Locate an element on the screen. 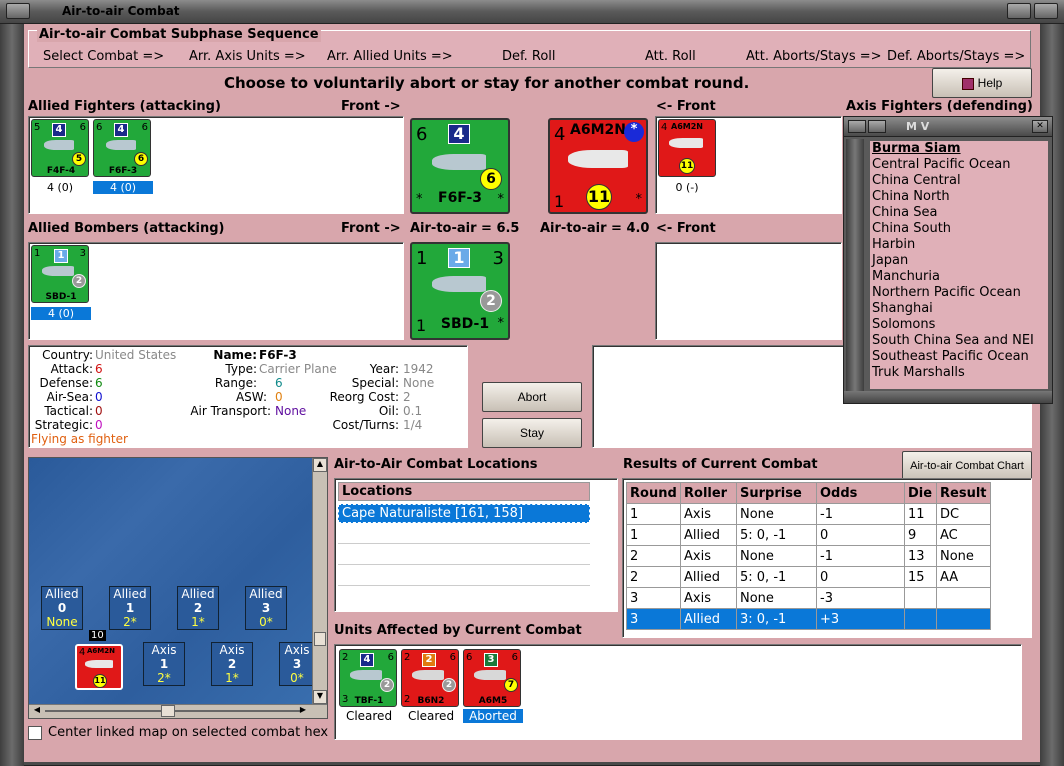 The image size is (1064, 766). region-item: Harbin is located at coordinates (959, 245).